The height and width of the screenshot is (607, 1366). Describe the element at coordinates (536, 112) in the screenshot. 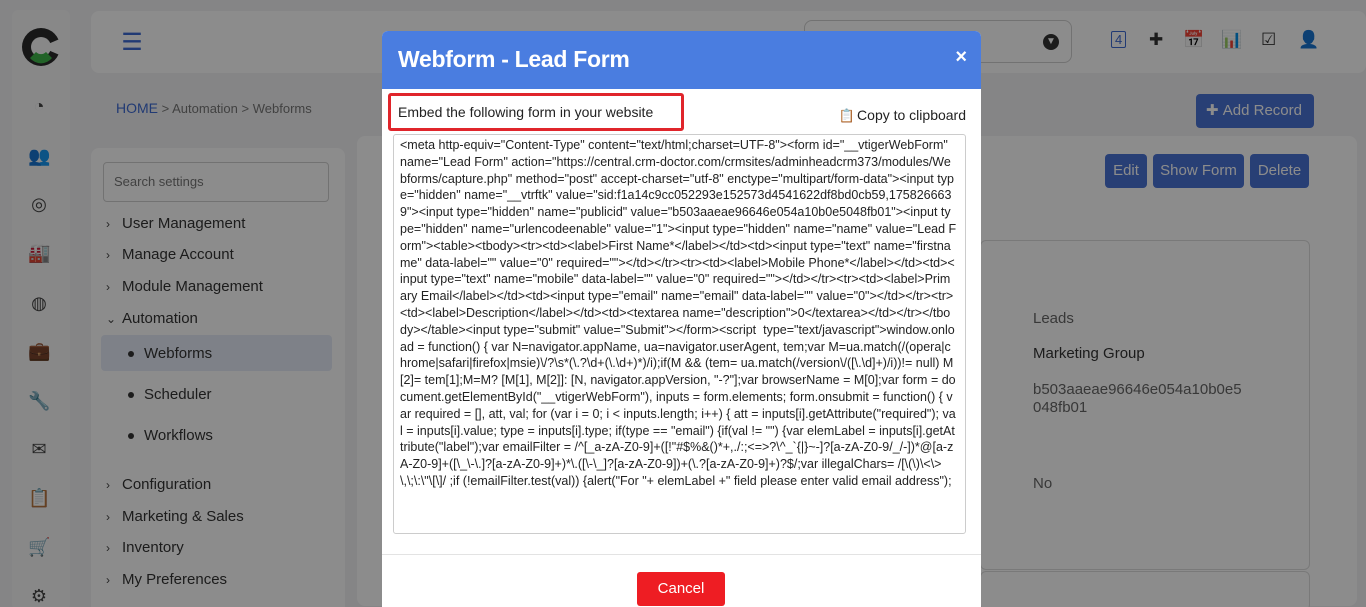

I see `embed-instruction-label: Embed the following form in your website` at that location.